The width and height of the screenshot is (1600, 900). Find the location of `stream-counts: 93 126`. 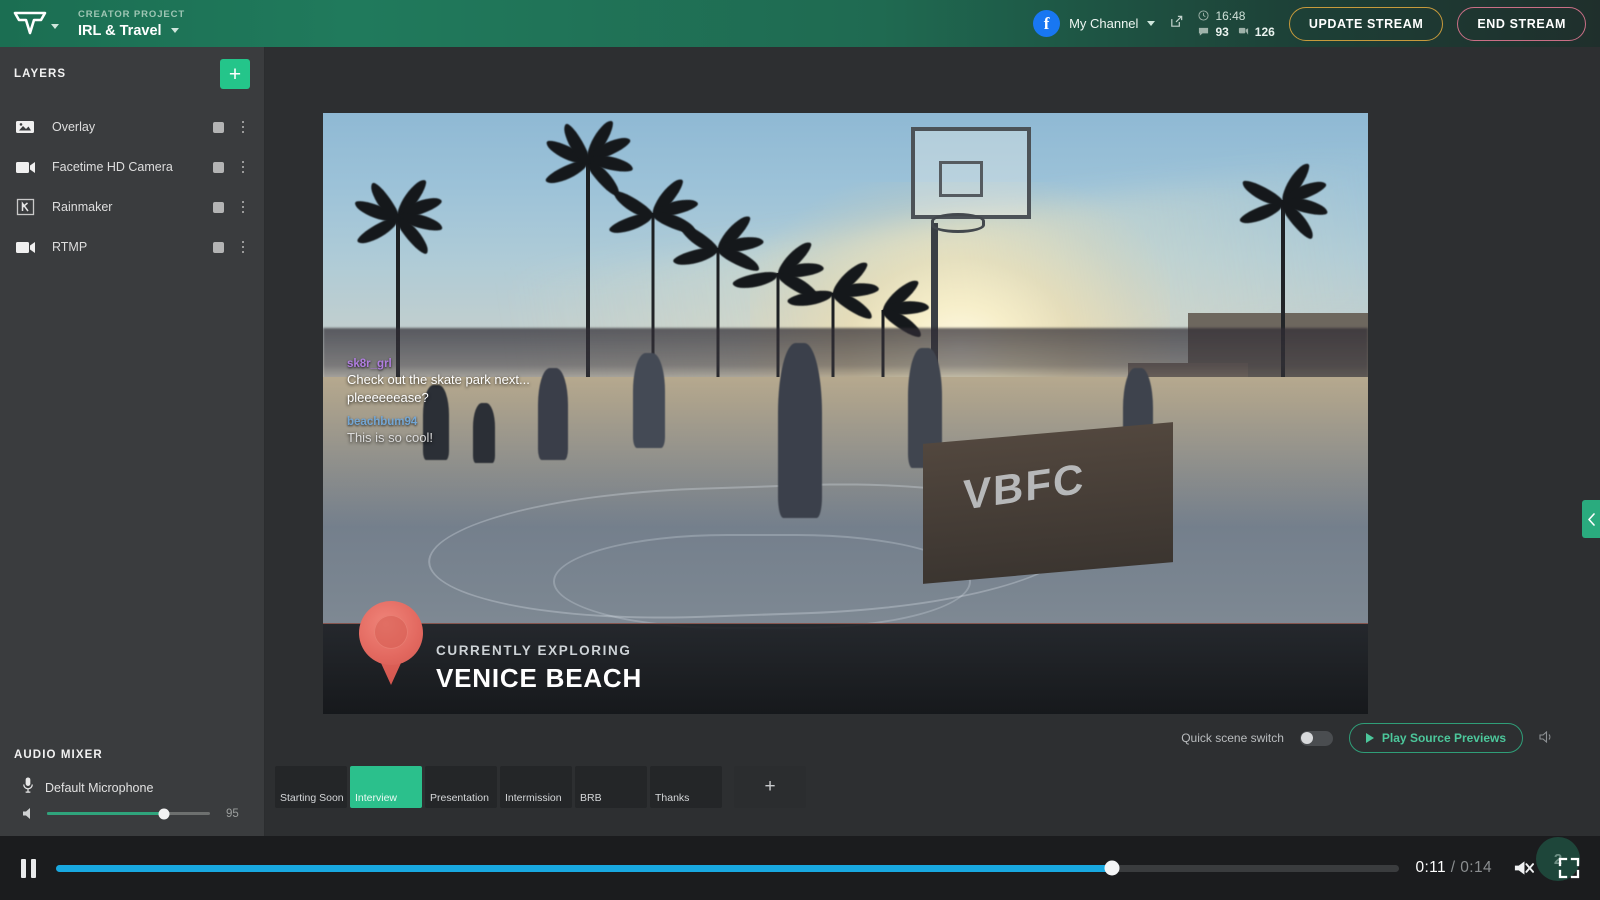

stream-counts: 93 126 is located at coordinates (1236, 31).